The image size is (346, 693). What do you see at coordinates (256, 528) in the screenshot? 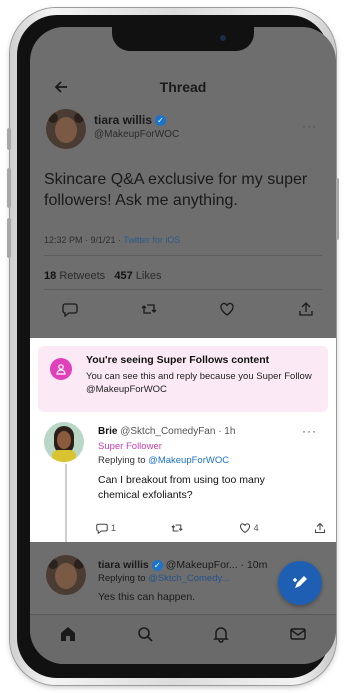
I see `reply-like-count: 4` at bounding box center [256, 528].